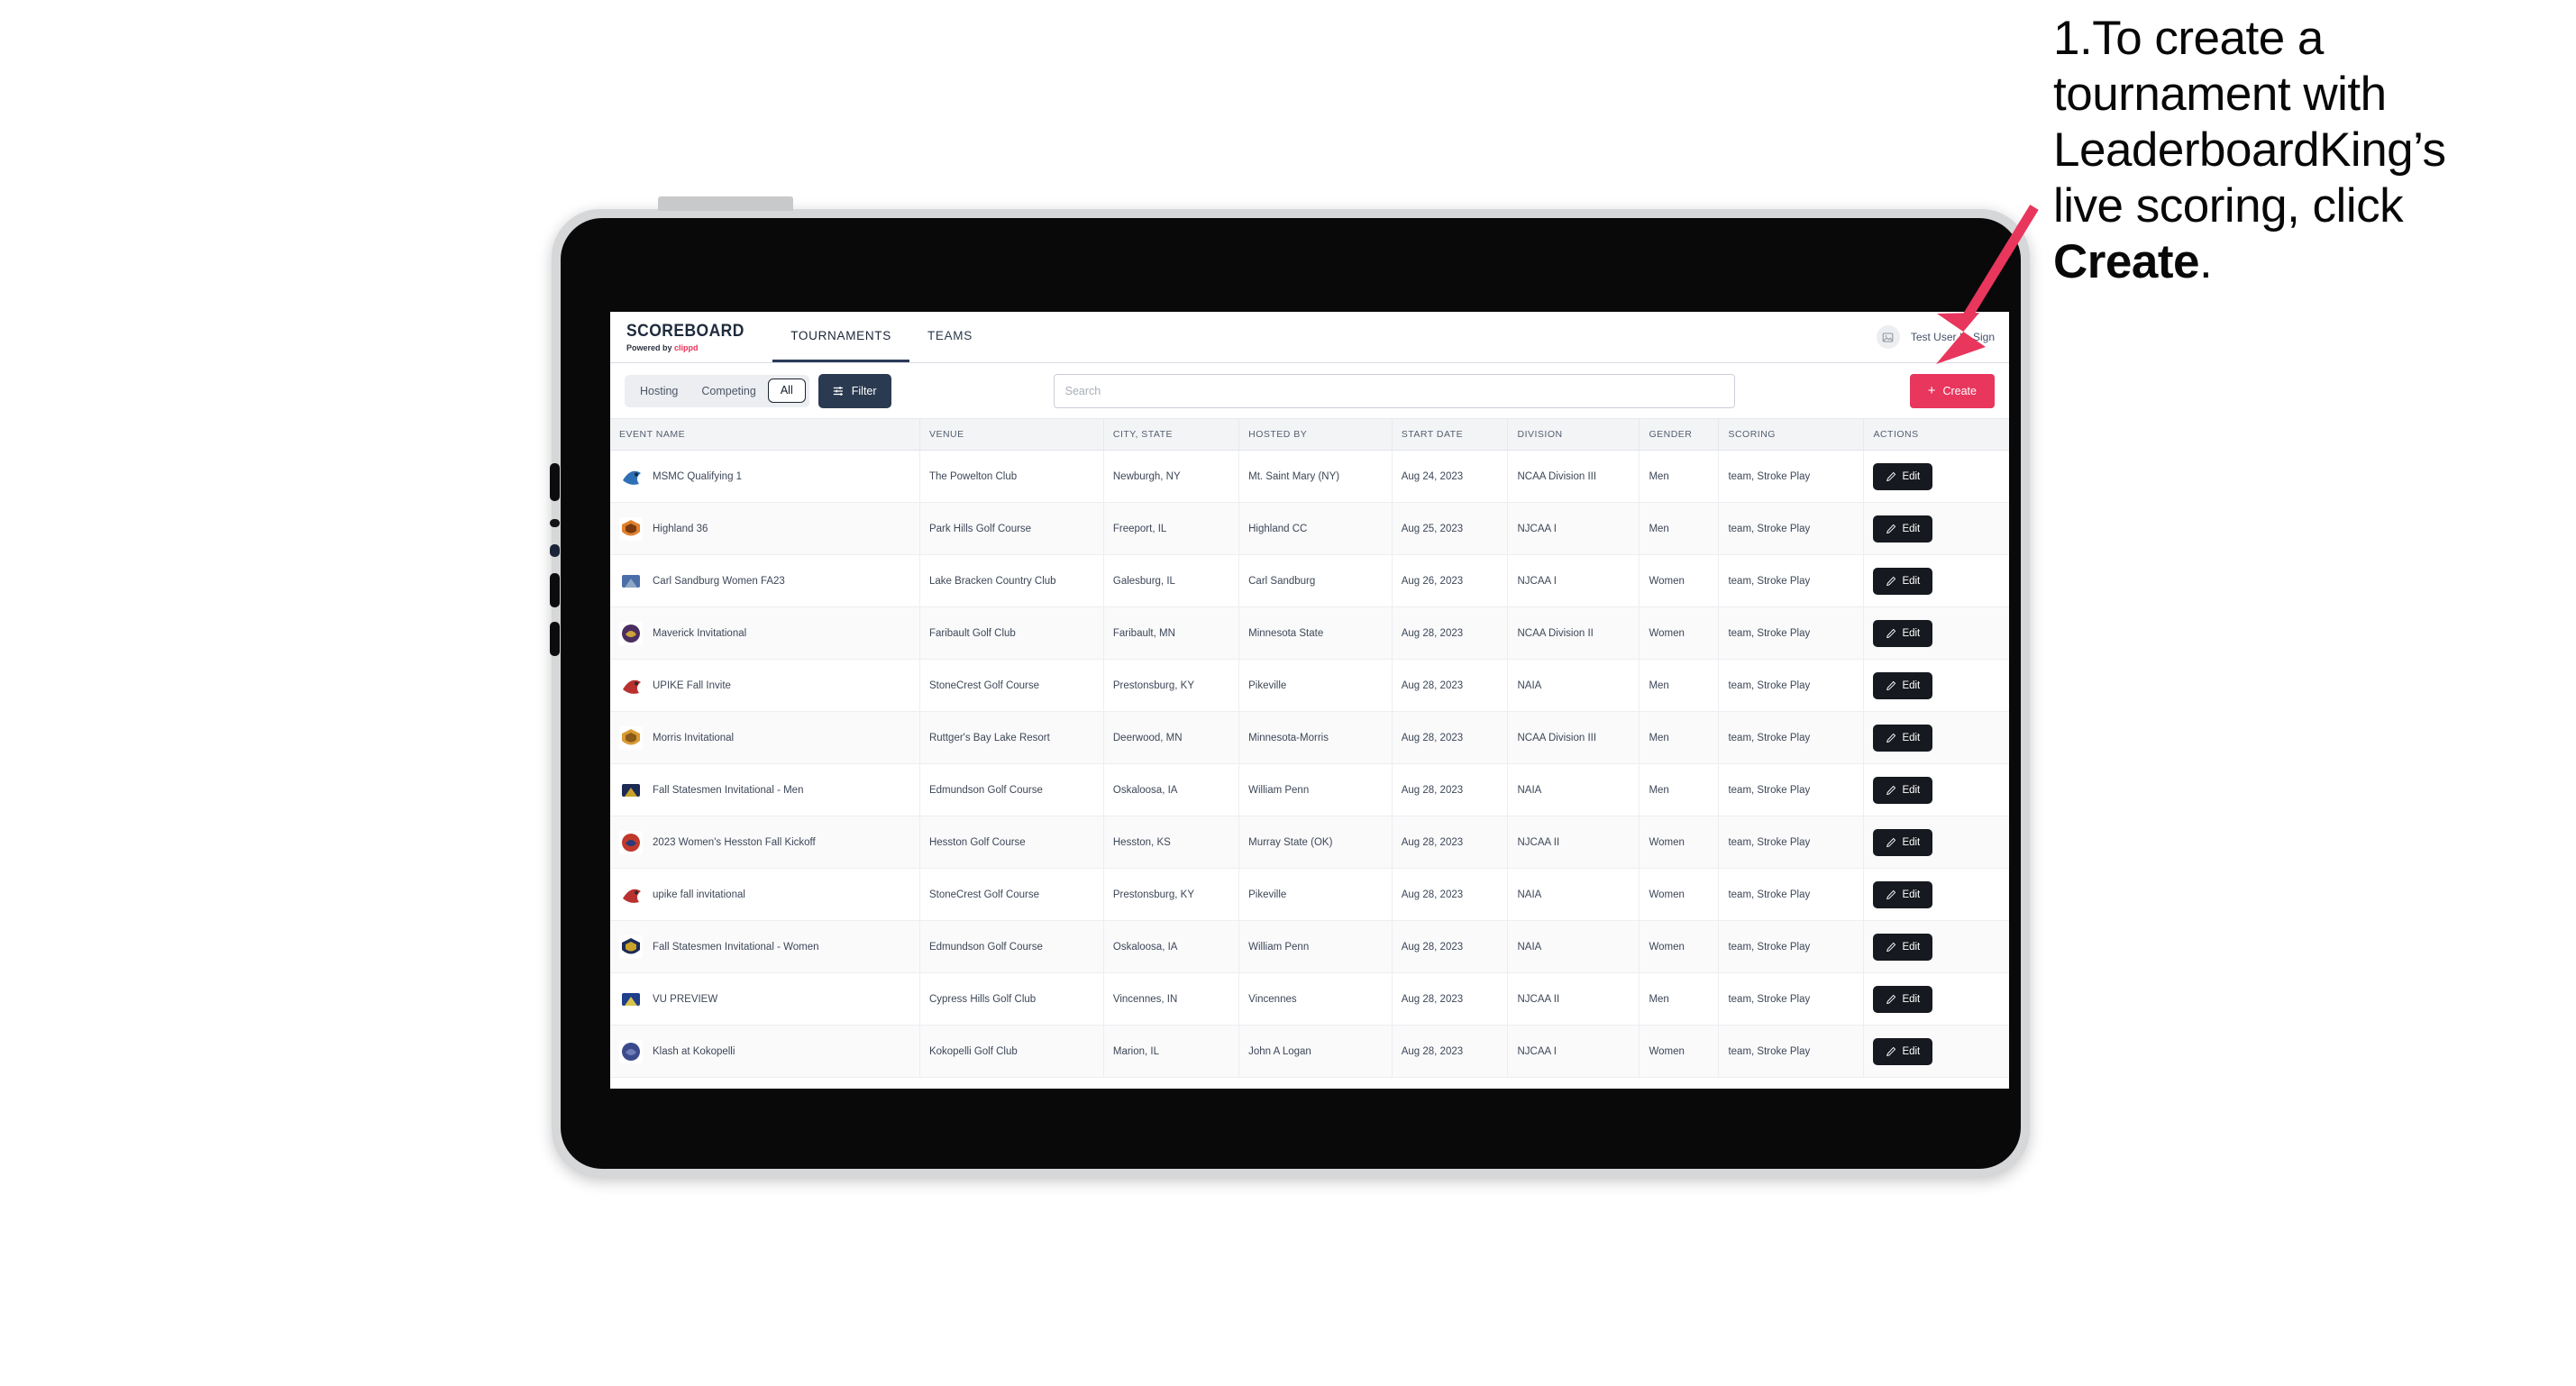 The width and height of the screenshot is (2576, 1386). What do you see at coordinates (1791, 435) in the screenshot?
I see `column-header-scoring: SCORING` at bounding box center [1791, 435].